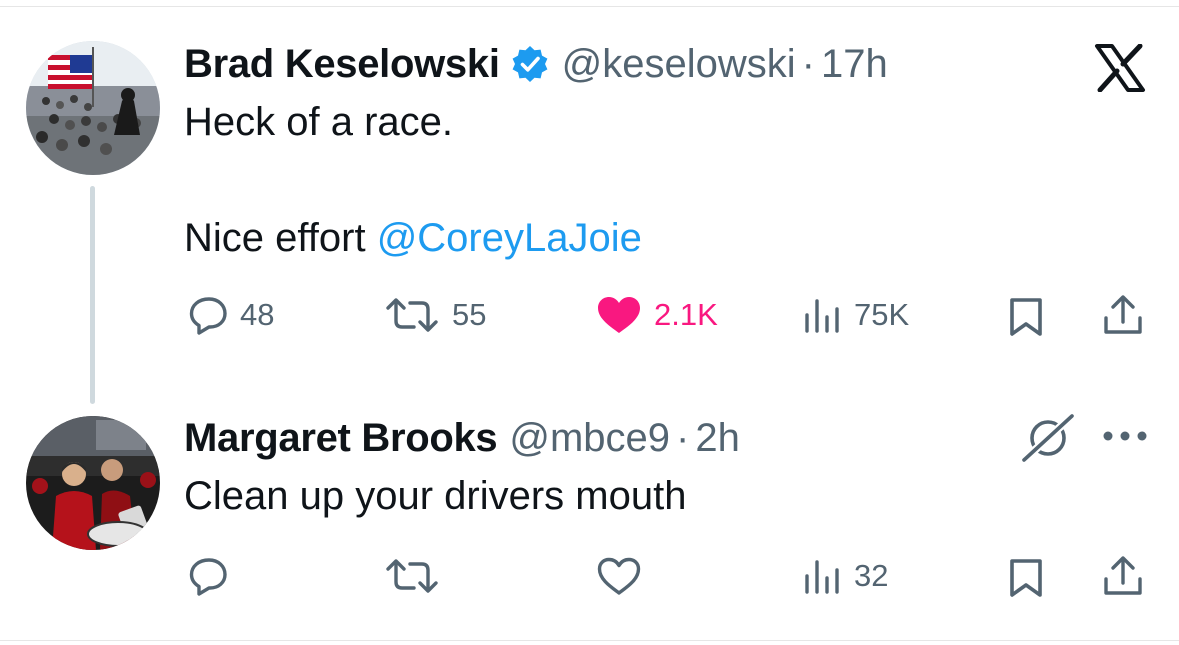  I want to click on tweet-text-line-2: Nice effort @CoreyLaJoie, so click(413, 238).